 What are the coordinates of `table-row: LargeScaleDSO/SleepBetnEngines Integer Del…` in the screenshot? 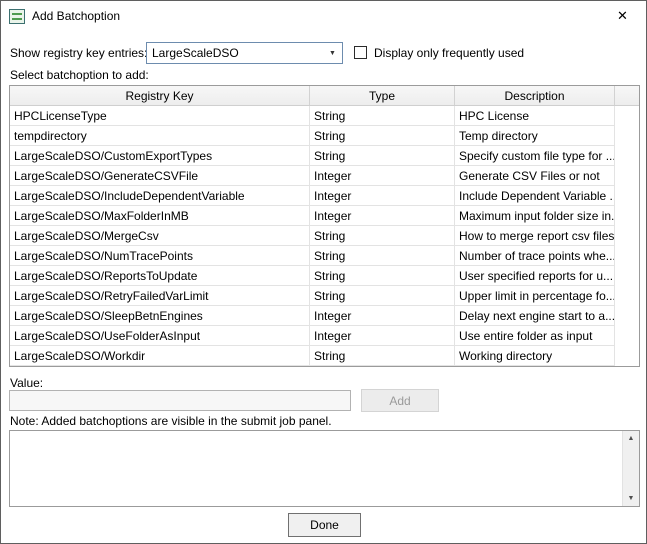 It's located at (324, 316).